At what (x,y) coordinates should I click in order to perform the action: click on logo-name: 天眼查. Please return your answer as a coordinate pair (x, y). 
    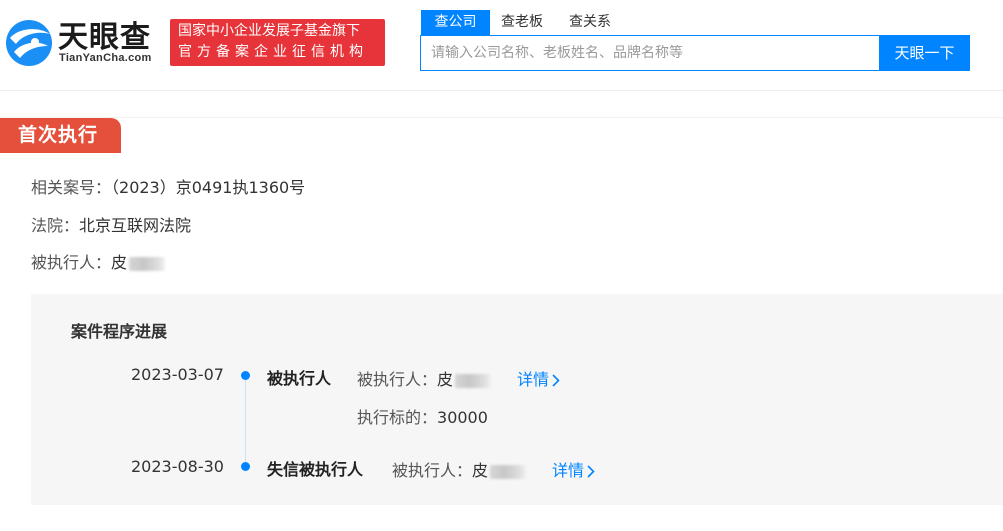
    Looking at the image, I should click on (104, 37).